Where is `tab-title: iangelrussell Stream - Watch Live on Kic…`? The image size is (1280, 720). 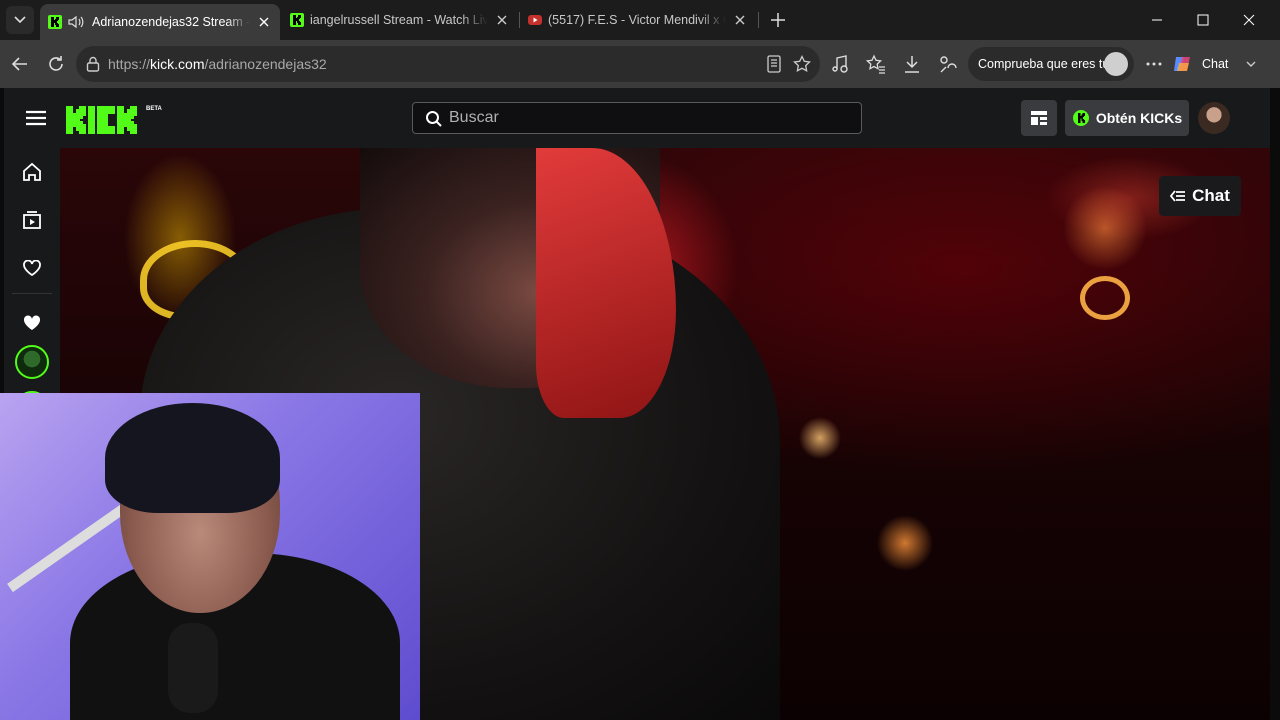
tab-title: iangelrussell Stream - Watch Live on Kic… is located at coordinates (399, 20).